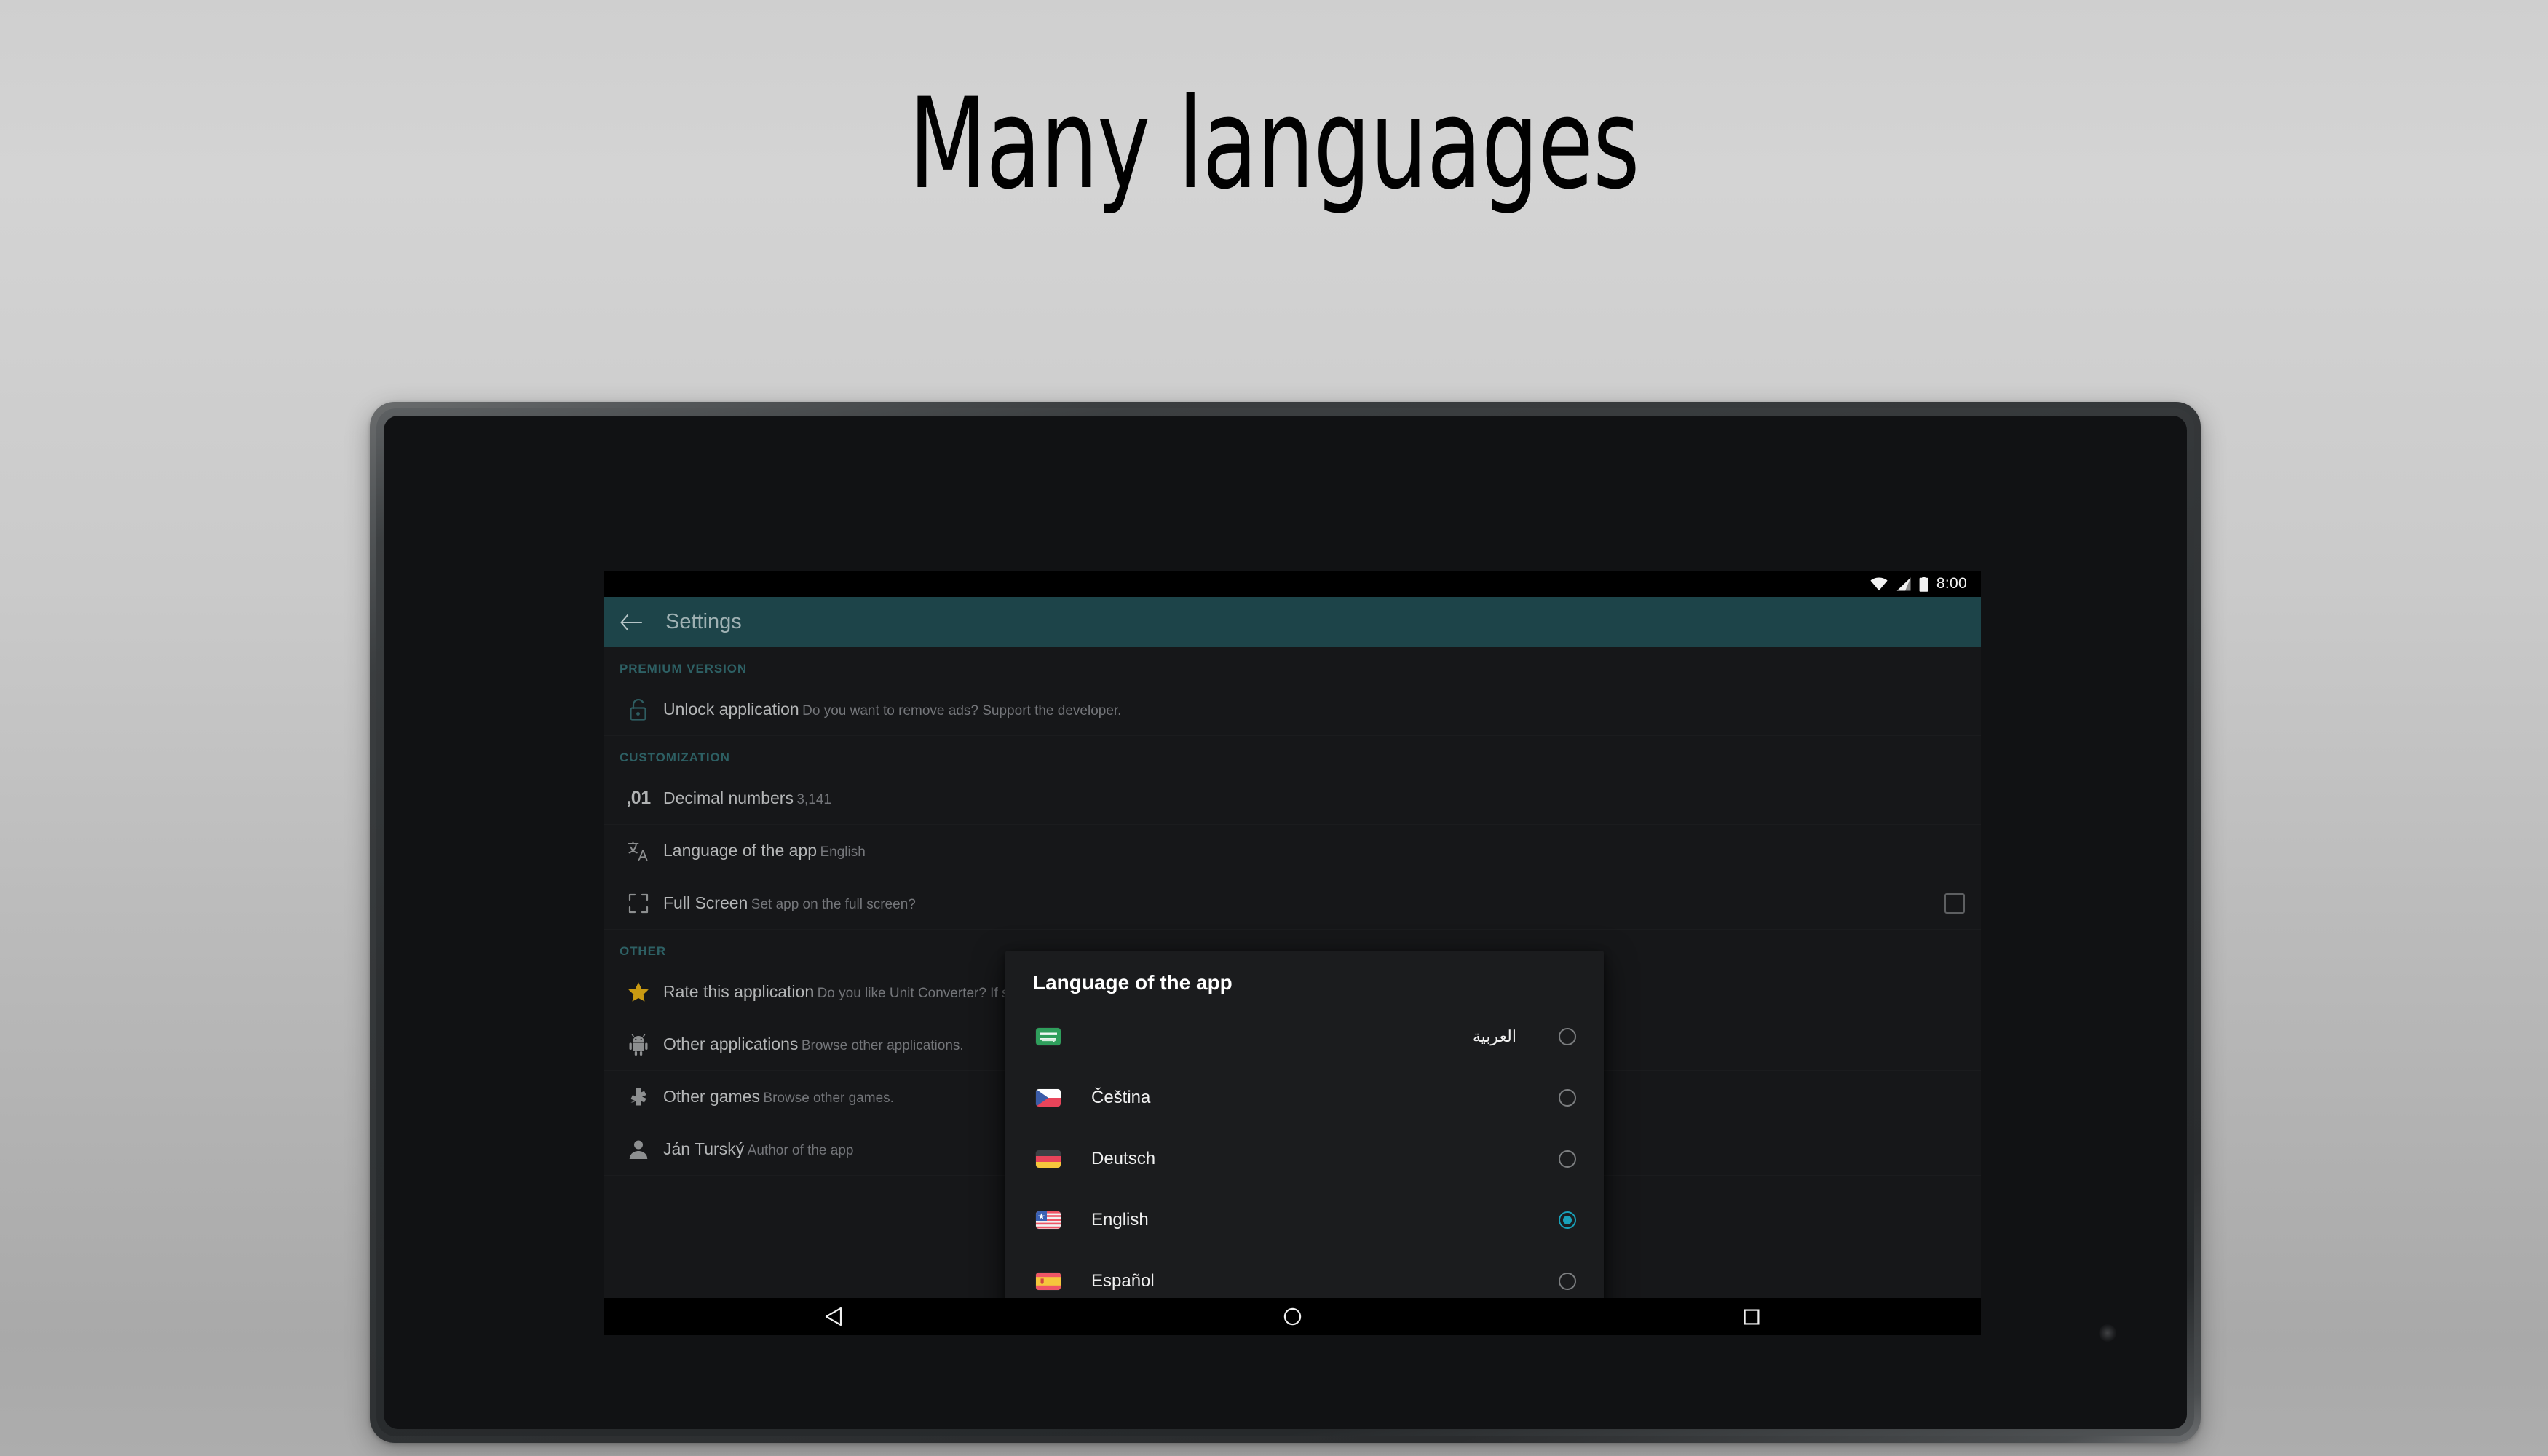 This screenshot has height=1456, width=2548. What do you see at coordinates (1048, 1159) in the screenshot?
I see `germany-flag` at bounding box center [1048, 1159].